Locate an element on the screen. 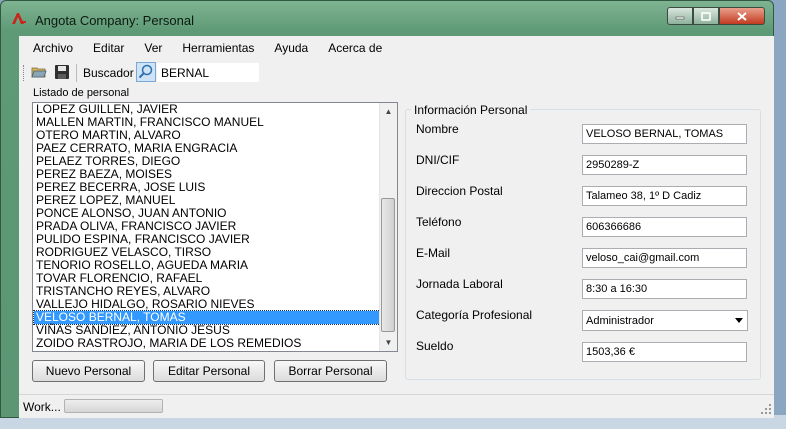  list-scrollbar: ▲ ▼ is located at coordinates (388, 227).